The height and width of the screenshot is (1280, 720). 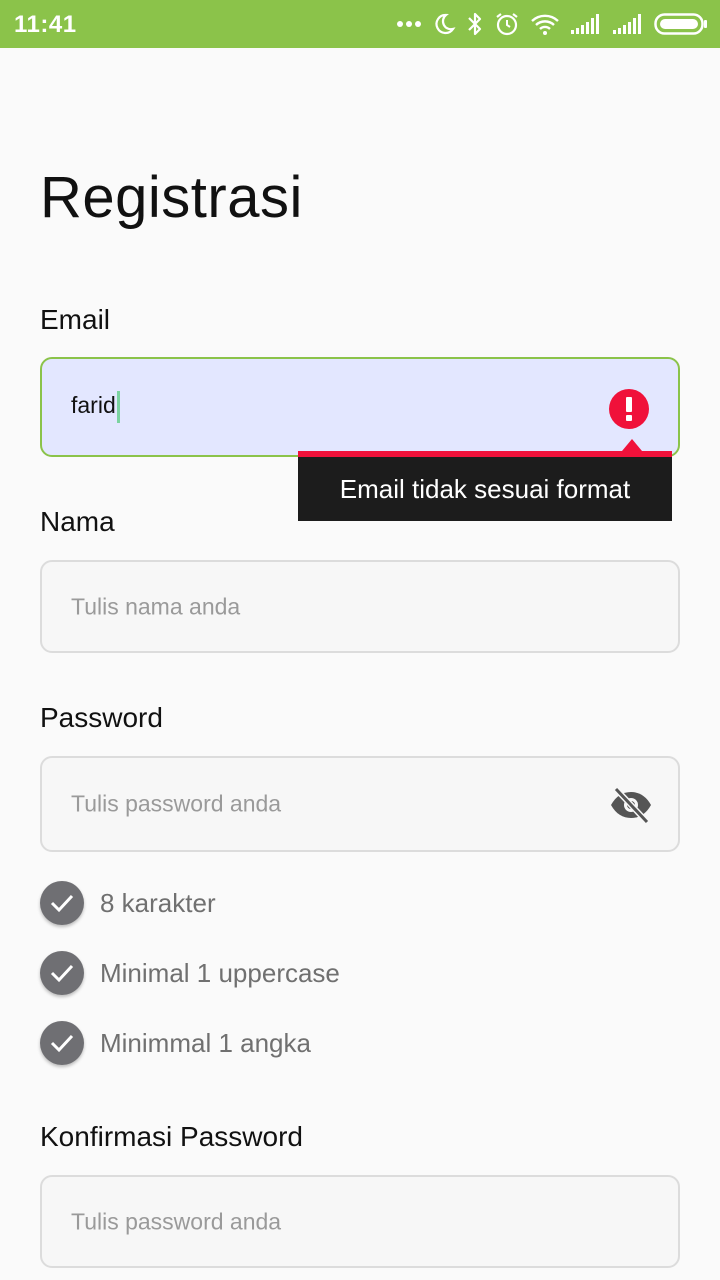 What do you see at coordinates (93, 405) in the screenshot?
I see `email-value: farid` at bounding box center [93, 405].